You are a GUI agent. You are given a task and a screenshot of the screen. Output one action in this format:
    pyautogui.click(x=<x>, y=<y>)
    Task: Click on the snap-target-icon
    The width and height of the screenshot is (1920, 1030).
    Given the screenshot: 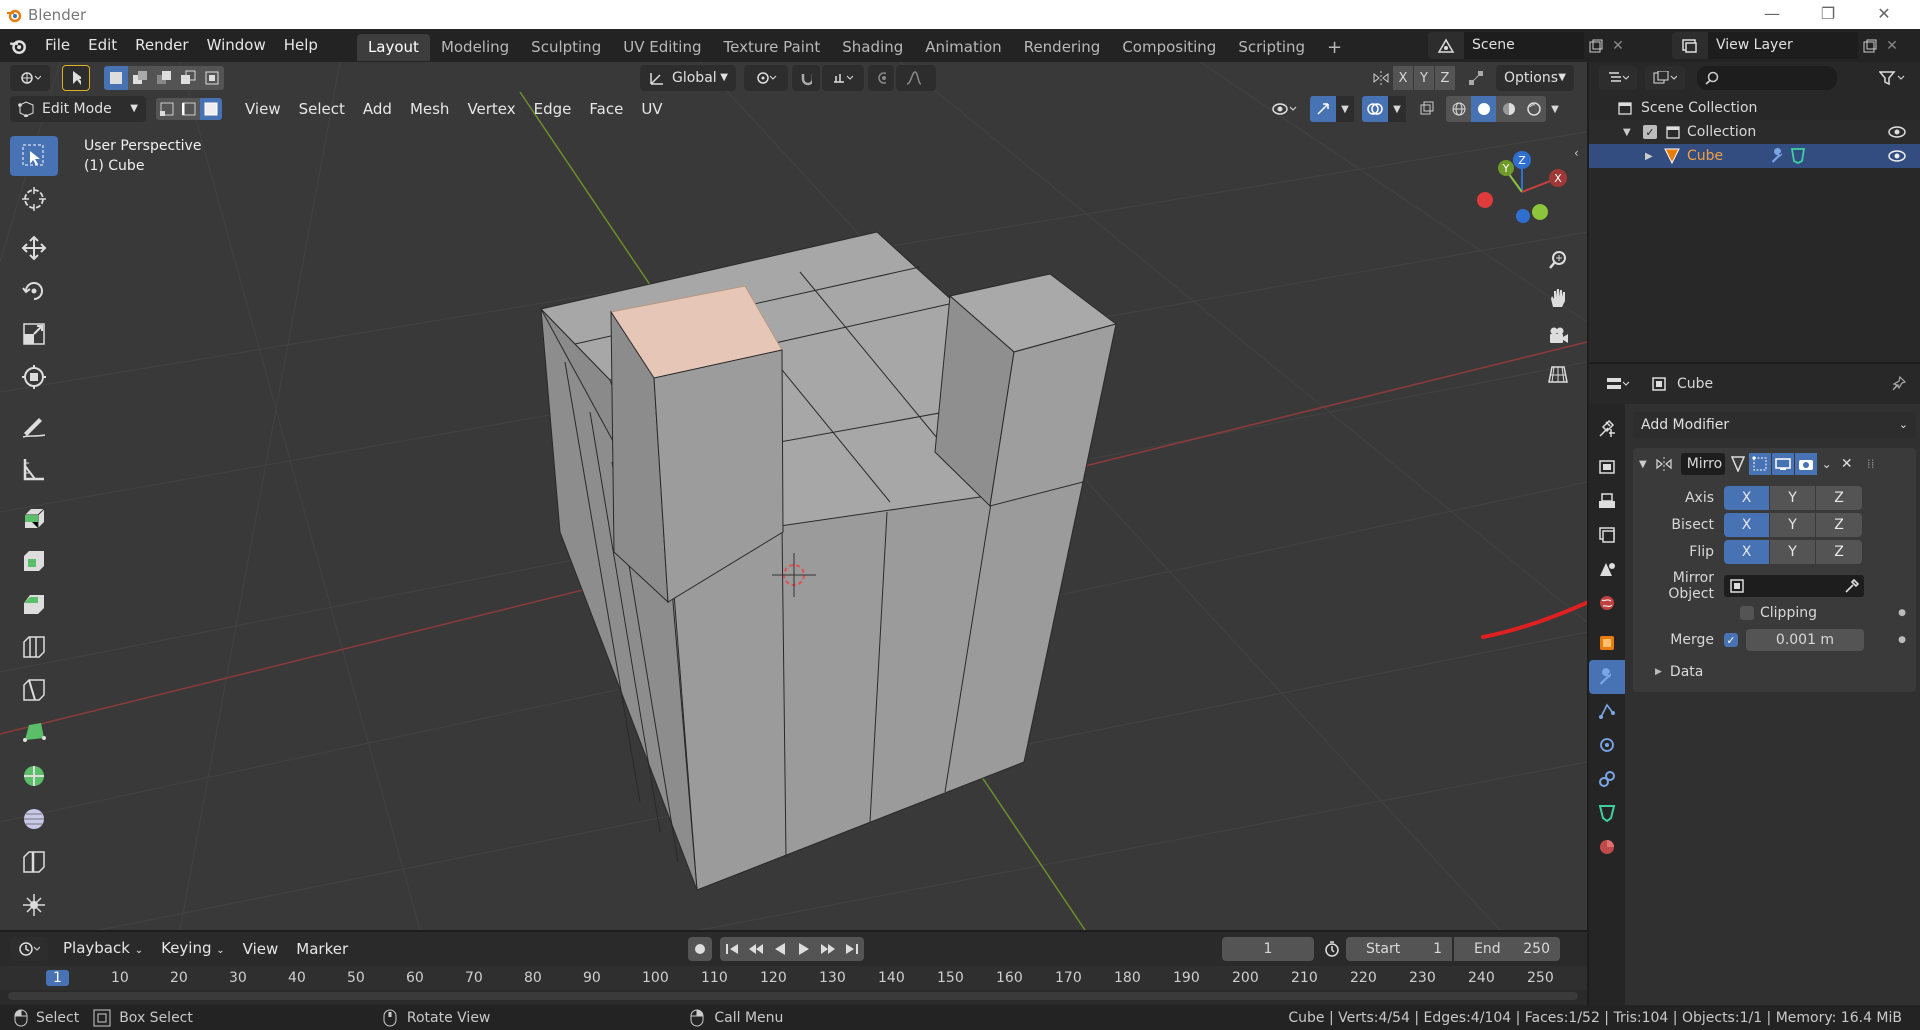 What is the action you would take?
    pyautogui.click(x=843, y=78)
    